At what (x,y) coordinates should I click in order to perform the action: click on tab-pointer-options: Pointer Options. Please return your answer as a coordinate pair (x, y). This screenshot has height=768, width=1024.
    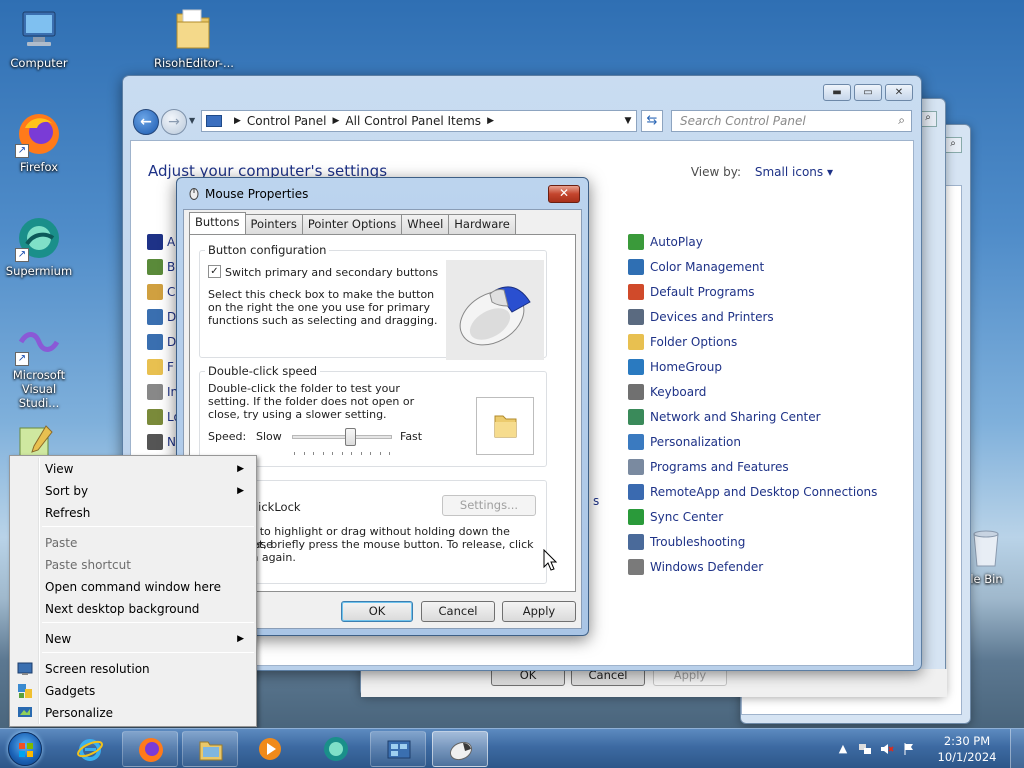
    Looking at the image, I should click on (352, 224).